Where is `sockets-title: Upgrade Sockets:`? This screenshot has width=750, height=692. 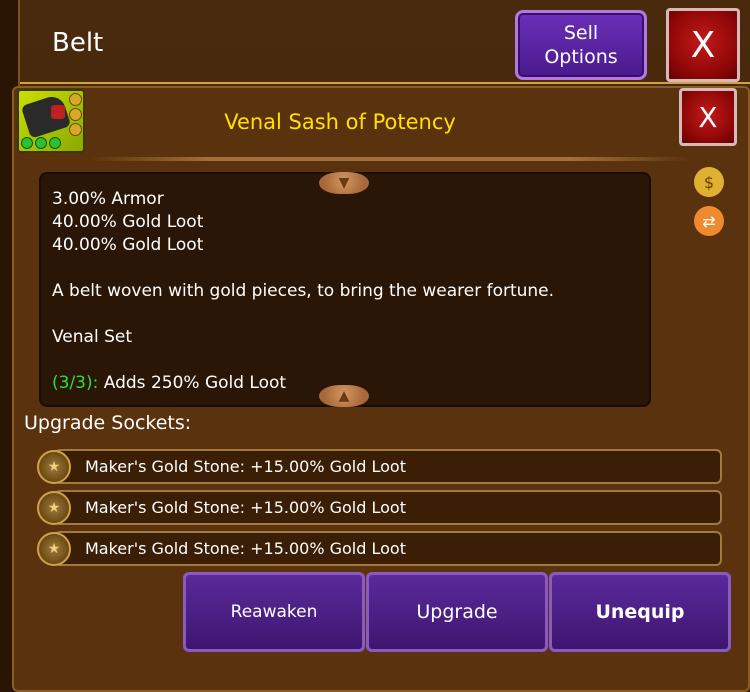 sockets-title: Upgrade Sockets: is located at coordinates (108, 423).